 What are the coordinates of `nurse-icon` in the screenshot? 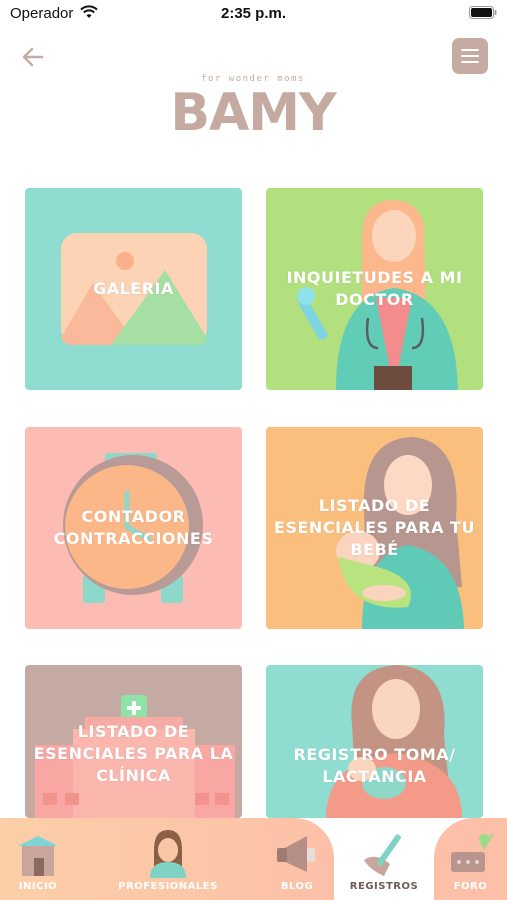 It's located at (168, 854).